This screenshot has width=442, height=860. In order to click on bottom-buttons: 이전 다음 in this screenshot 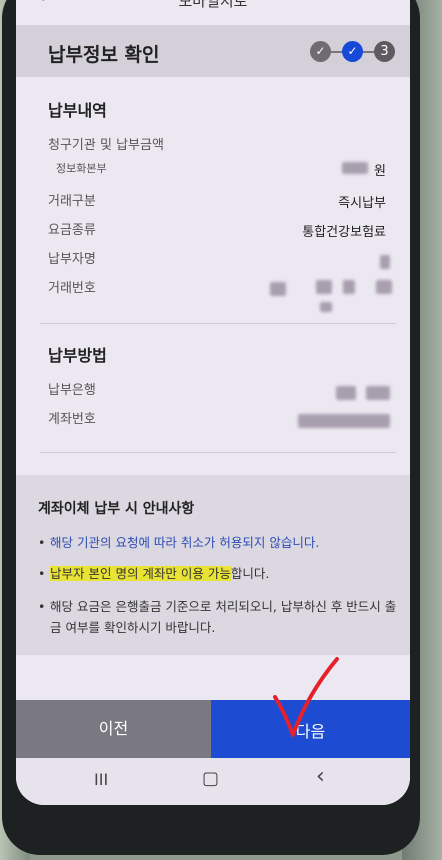, I will do `click(213, 729)`.